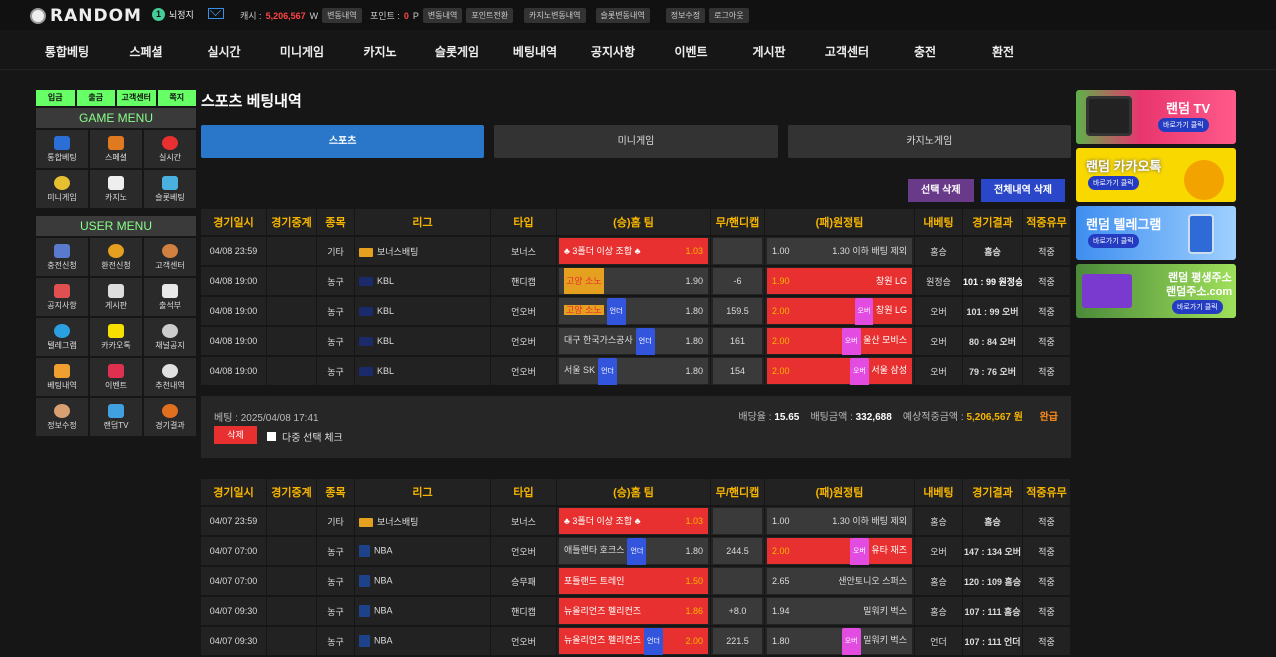 The width and height of the screenshot is (1276, 657). Describe the element at coordinates (234, 641) in the screenshot. I see `game-date: 04/07 09:30` at that location.